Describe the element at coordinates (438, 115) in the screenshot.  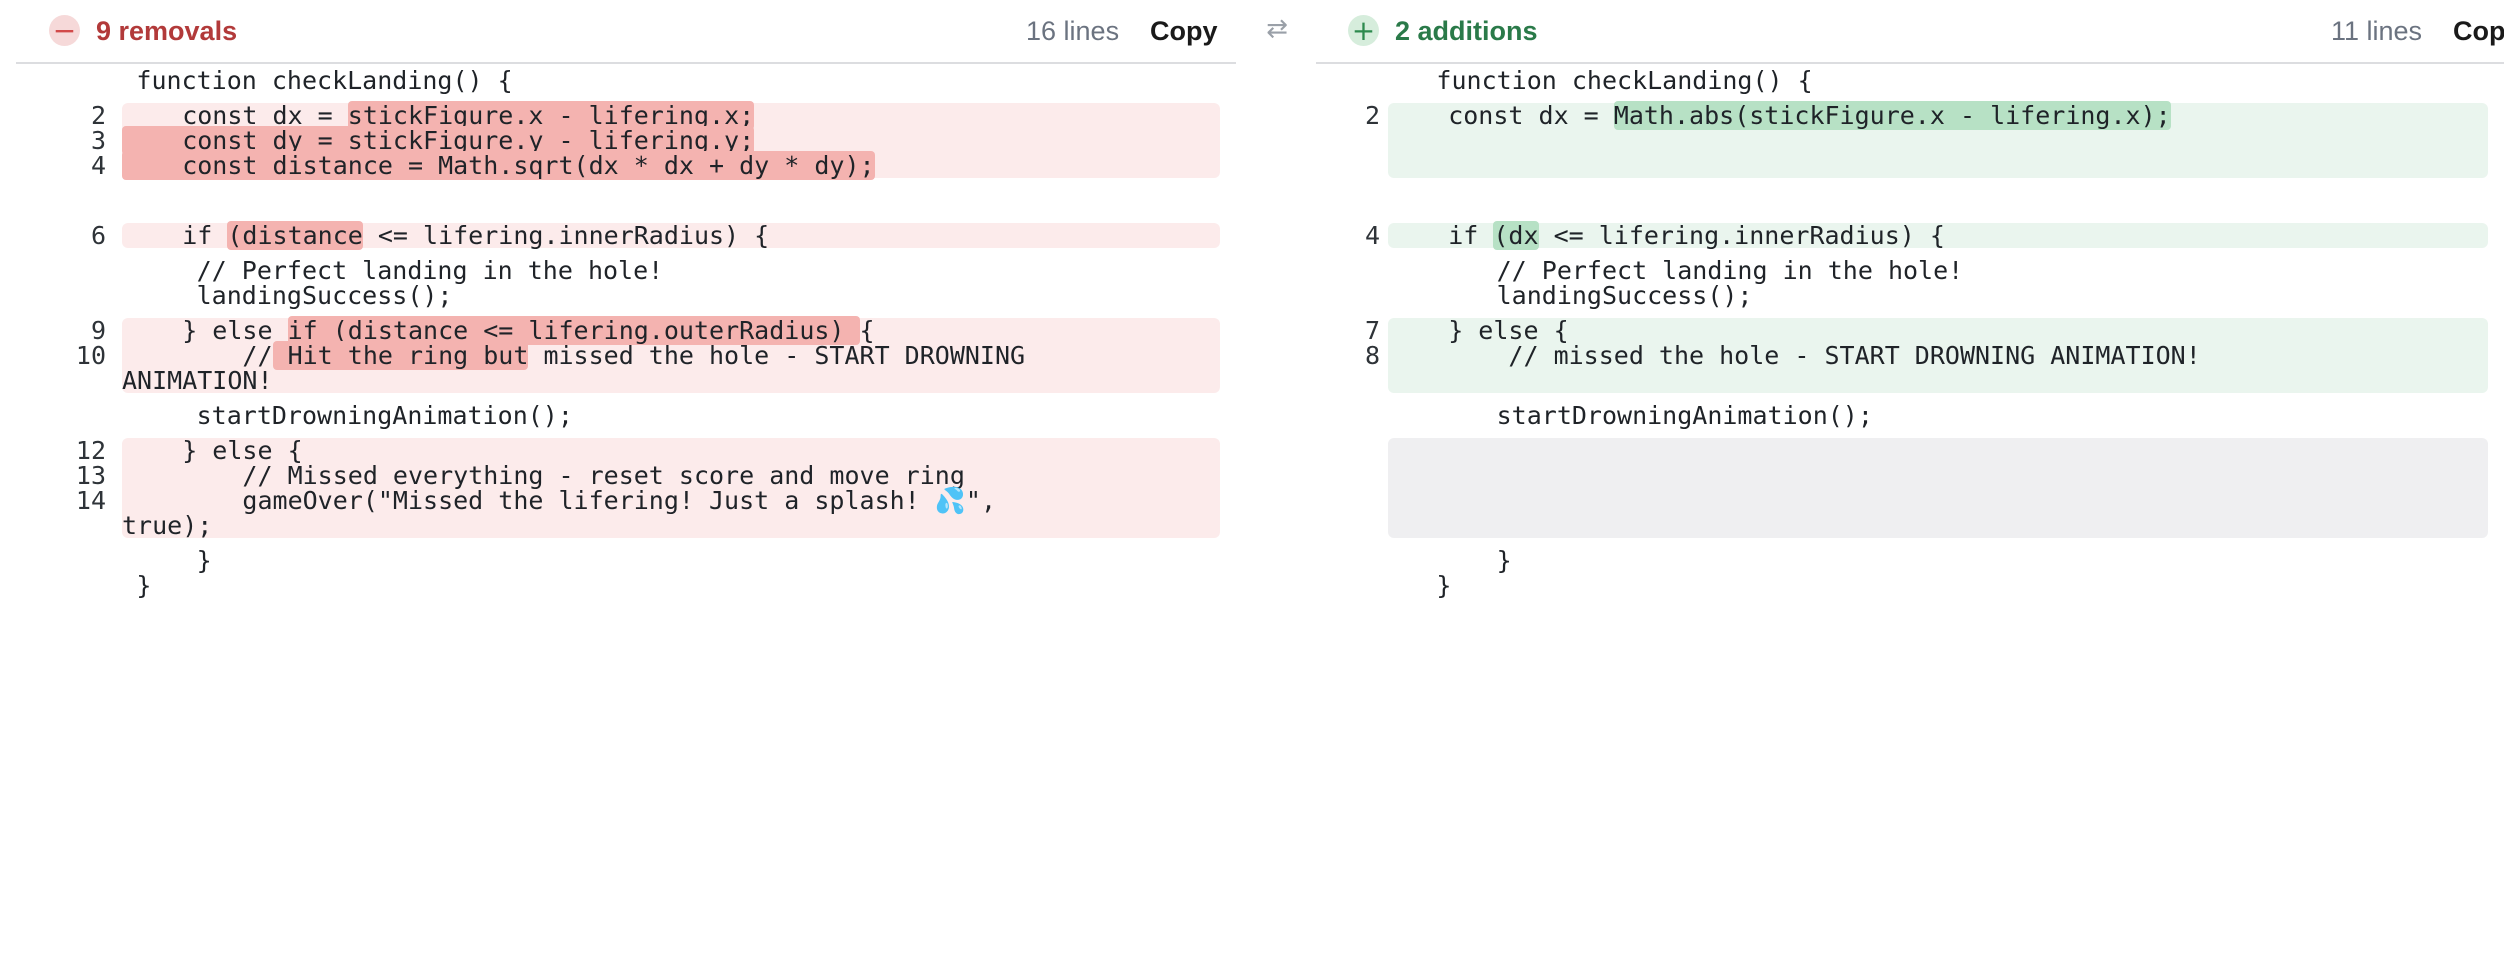
I see `code-text: const dx = stickFigure.x - lifering.x;` at that location.